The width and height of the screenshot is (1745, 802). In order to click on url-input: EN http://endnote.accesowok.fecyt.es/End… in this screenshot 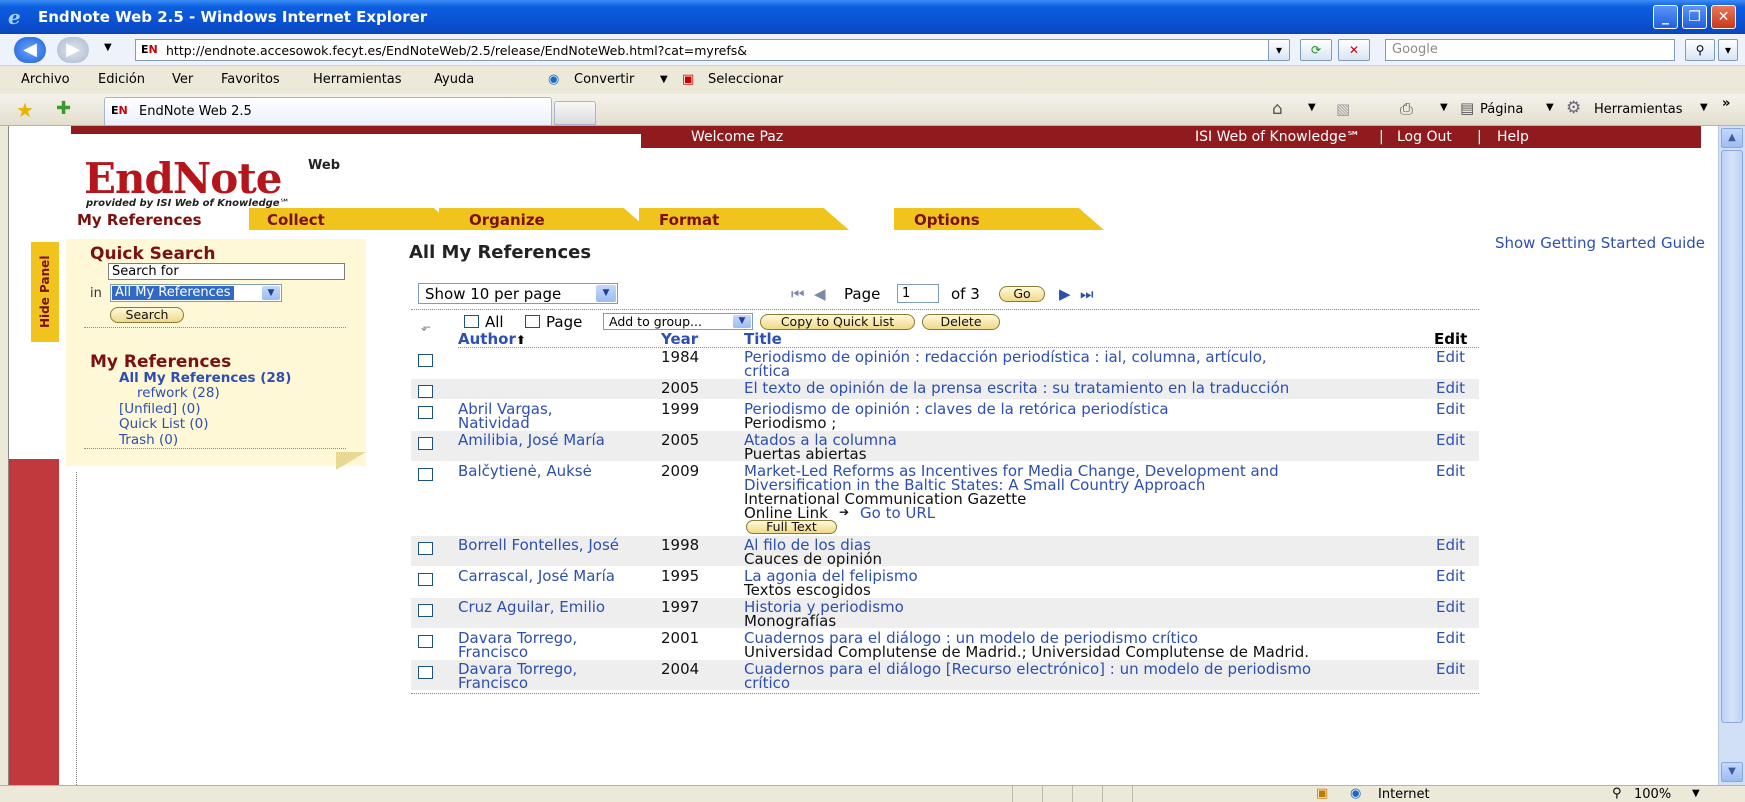, I will do `click(702, 50)`.